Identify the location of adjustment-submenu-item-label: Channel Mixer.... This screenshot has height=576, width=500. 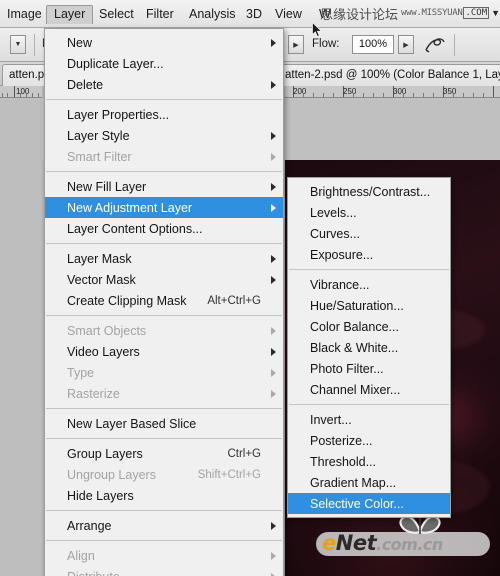
(355, 389).